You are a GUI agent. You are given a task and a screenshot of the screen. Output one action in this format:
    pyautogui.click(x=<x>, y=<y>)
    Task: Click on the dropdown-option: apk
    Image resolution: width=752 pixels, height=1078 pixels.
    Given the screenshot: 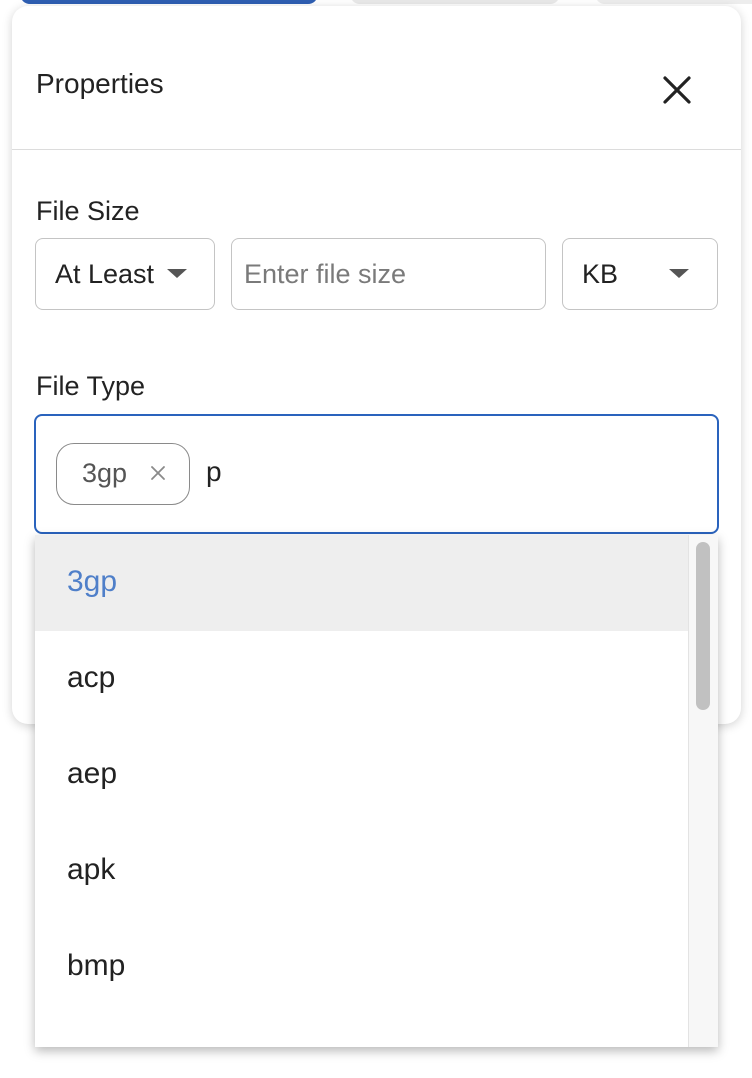 What is the action you would take?
    pyautogui.click(x=361, y=871)
    